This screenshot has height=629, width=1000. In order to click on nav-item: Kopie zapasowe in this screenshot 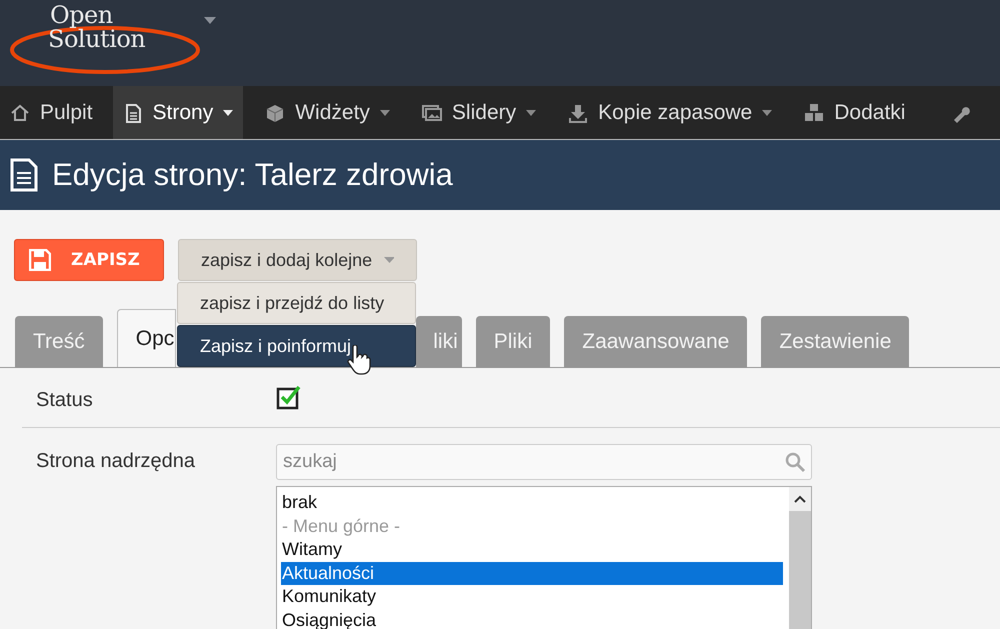, I will do `click(670, 112)`.